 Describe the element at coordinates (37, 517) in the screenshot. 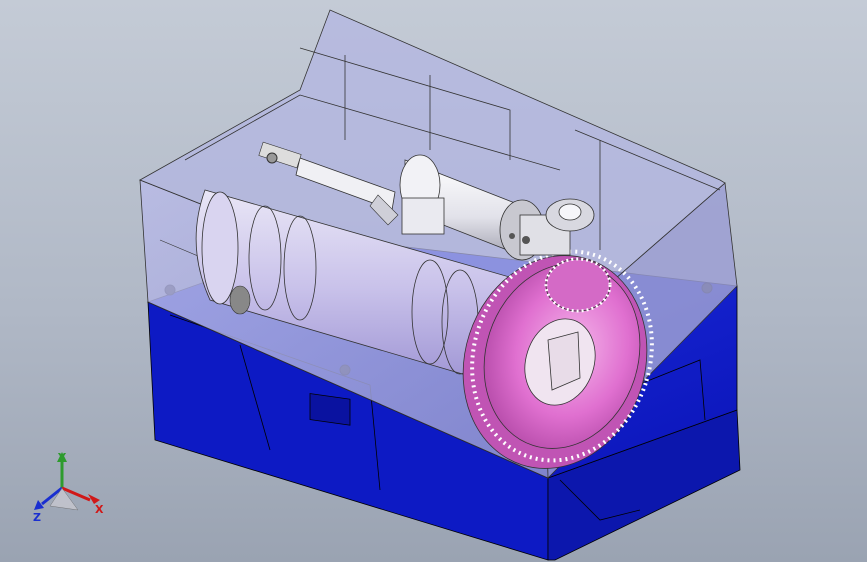

I see `z-axis-label: Z` at that location.